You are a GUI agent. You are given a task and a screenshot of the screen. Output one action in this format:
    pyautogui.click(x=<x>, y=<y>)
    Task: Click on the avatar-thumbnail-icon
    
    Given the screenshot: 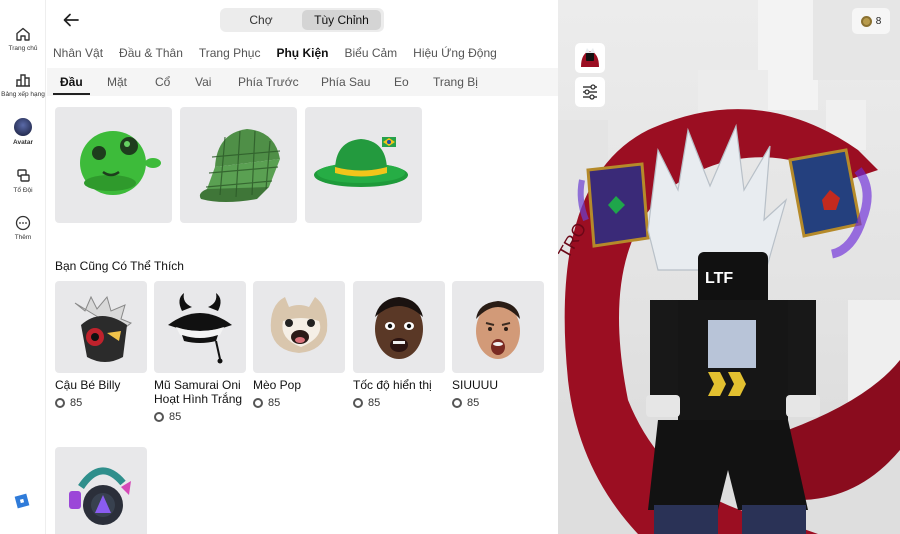 What is the action you would take?
    pyautogui.click(x=590, y=57)
    